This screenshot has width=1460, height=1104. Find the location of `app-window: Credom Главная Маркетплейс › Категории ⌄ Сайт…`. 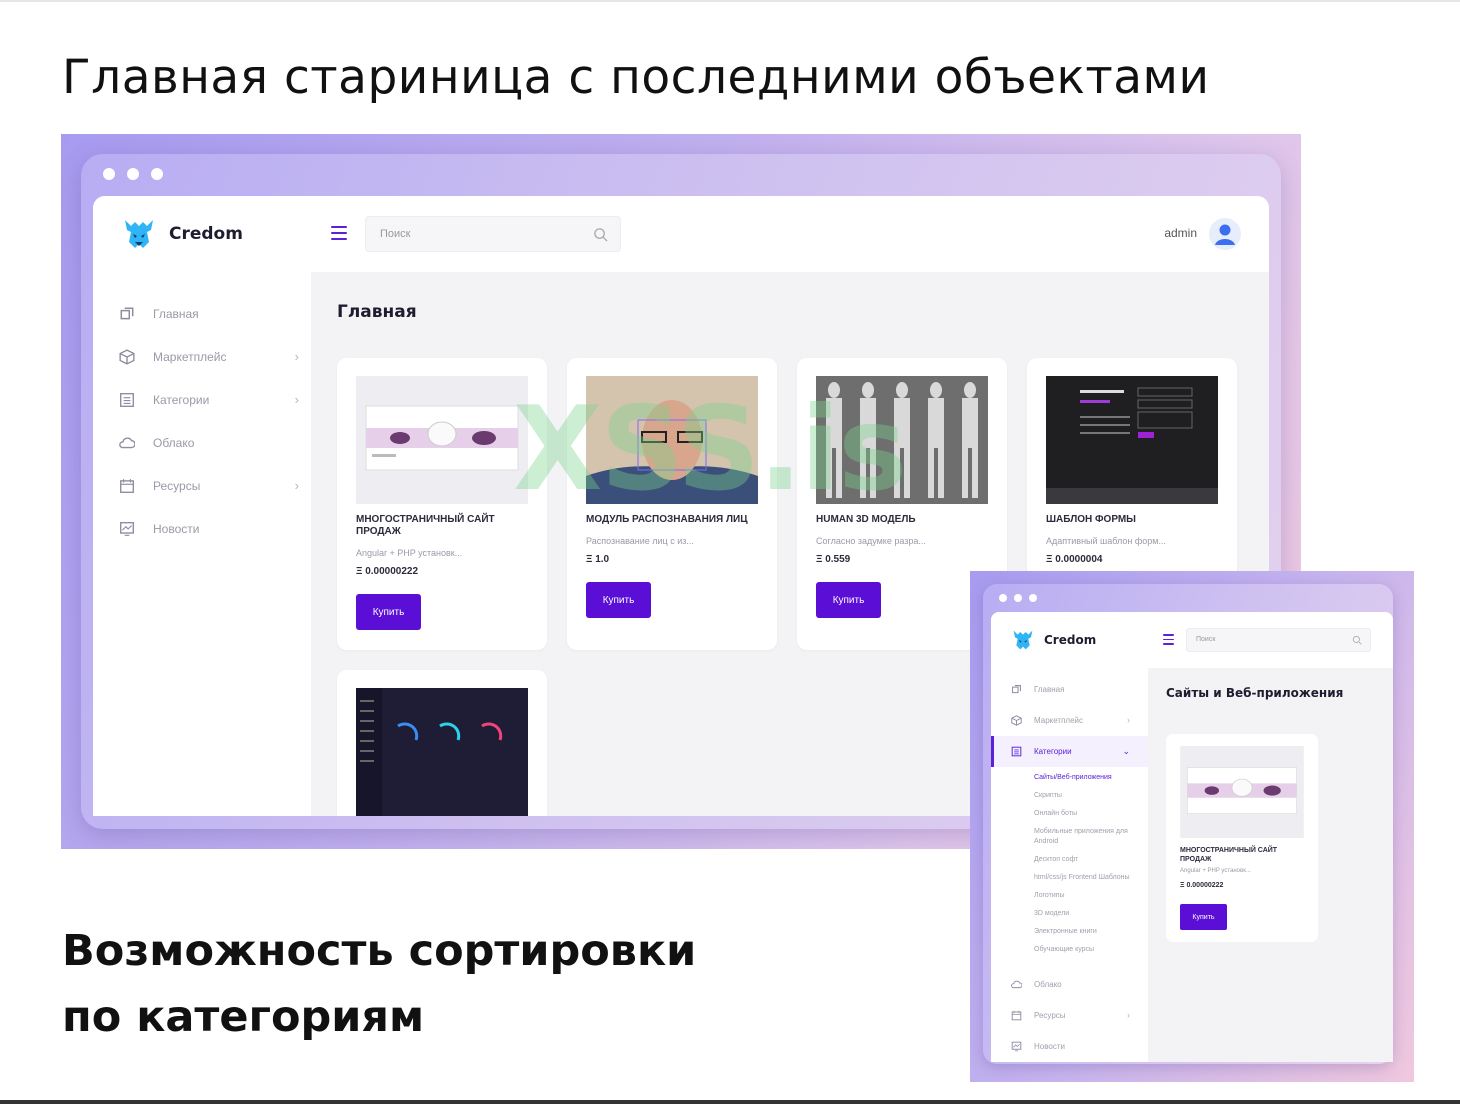

app-window: Credom Главная Маркетплейс › Категории ⌄ Сайт… is located at coordinates (1192, 837).